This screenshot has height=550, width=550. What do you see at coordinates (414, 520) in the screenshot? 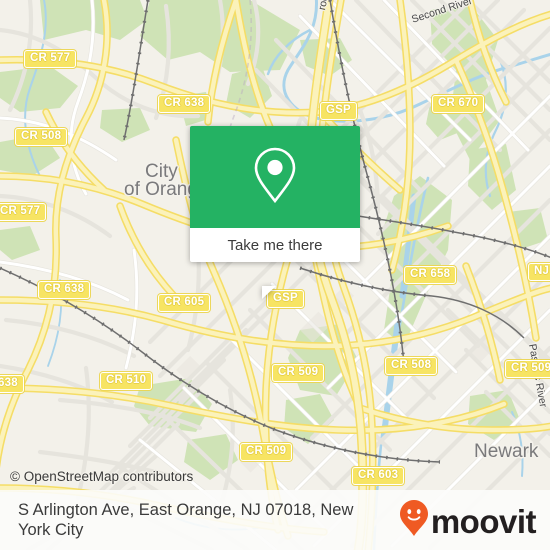
I see `moovit-smiley-pin-icon` at bounding box center [414, 520].